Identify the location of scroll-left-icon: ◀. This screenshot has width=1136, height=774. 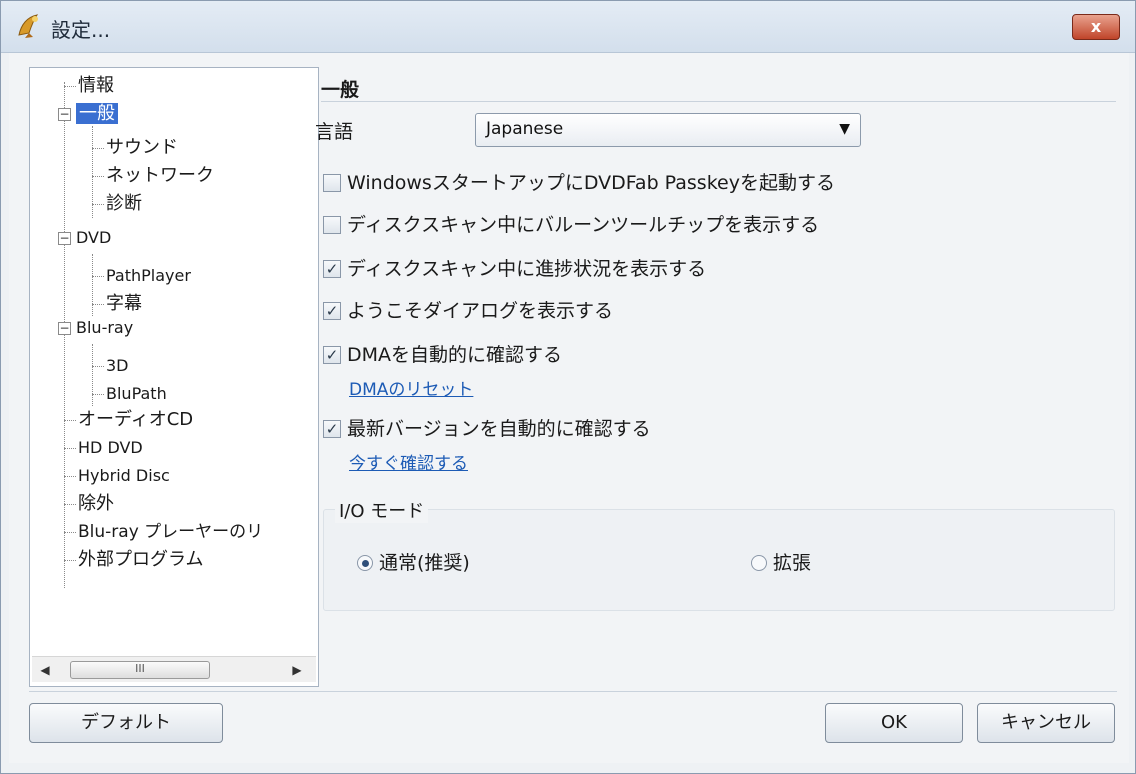
(45, 670).